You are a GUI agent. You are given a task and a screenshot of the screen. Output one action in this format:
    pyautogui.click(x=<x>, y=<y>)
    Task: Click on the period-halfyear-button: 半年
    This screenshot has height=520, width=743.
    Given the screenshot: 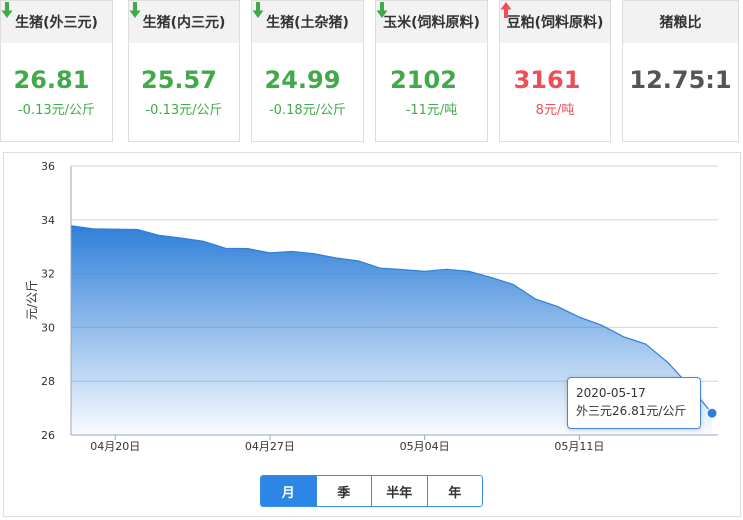 What is the action you would take?
    pyautogui.click(x=399, y=491)
    